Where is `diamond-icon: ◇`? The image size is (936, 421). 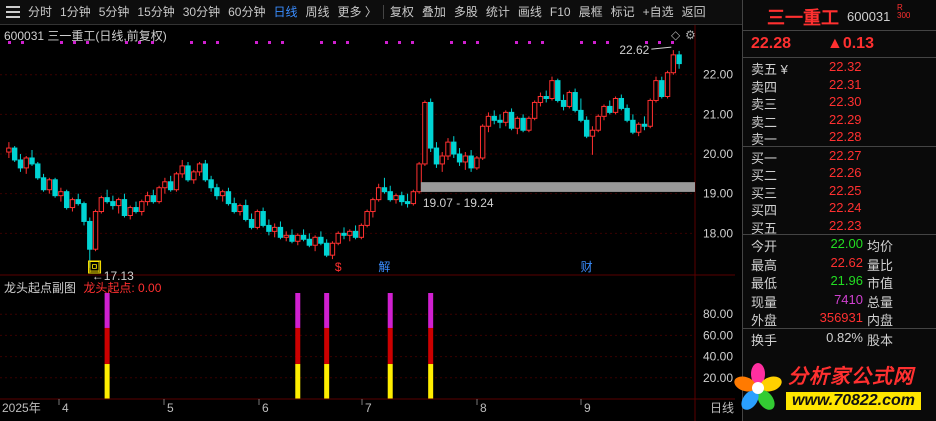
diamond-icon: ◇ is located at coordinates (676, 35).